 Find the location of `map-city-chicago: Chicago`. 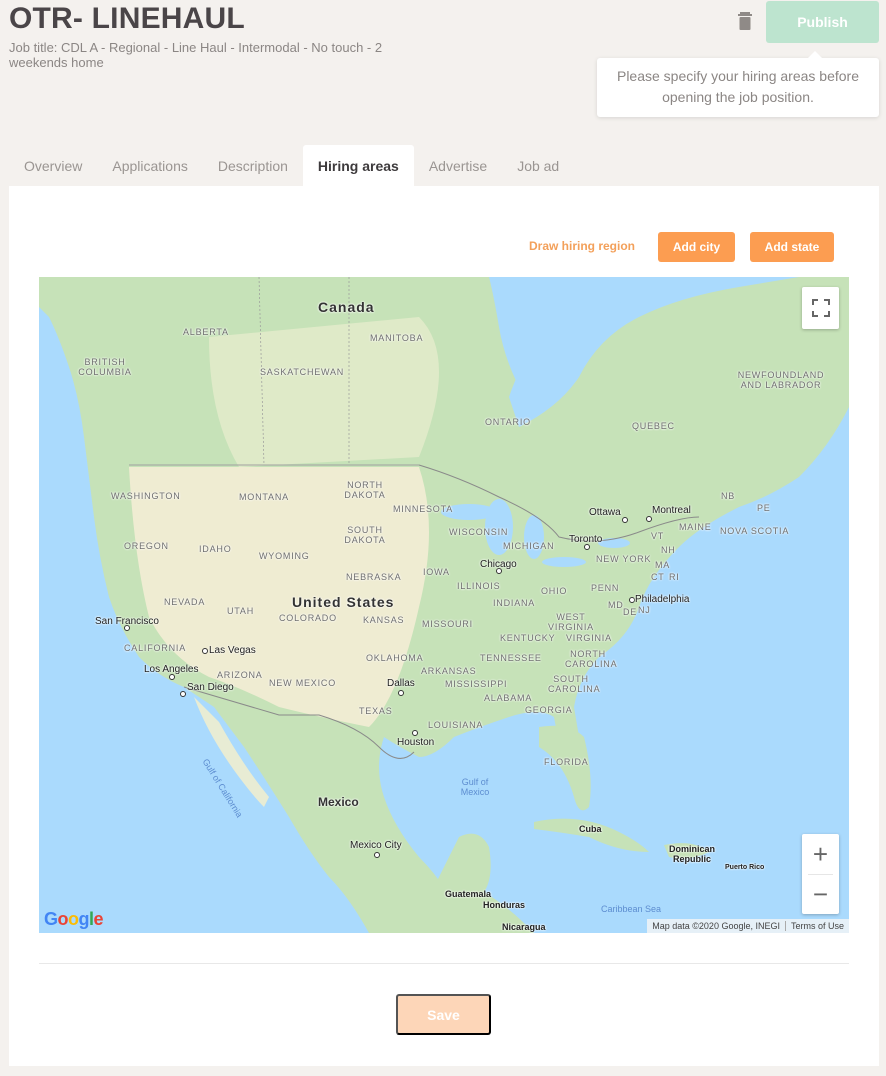

map-city-chicago: Chicago is located at coordinates (498, 564).